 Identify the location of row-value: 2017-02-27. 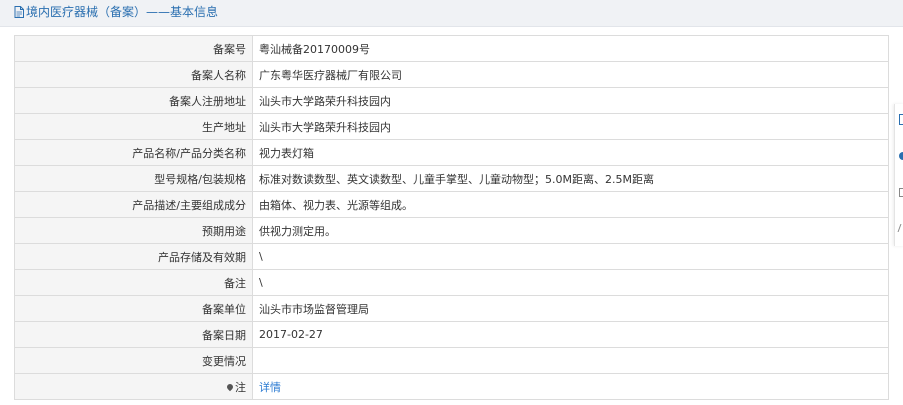
(570, 334).